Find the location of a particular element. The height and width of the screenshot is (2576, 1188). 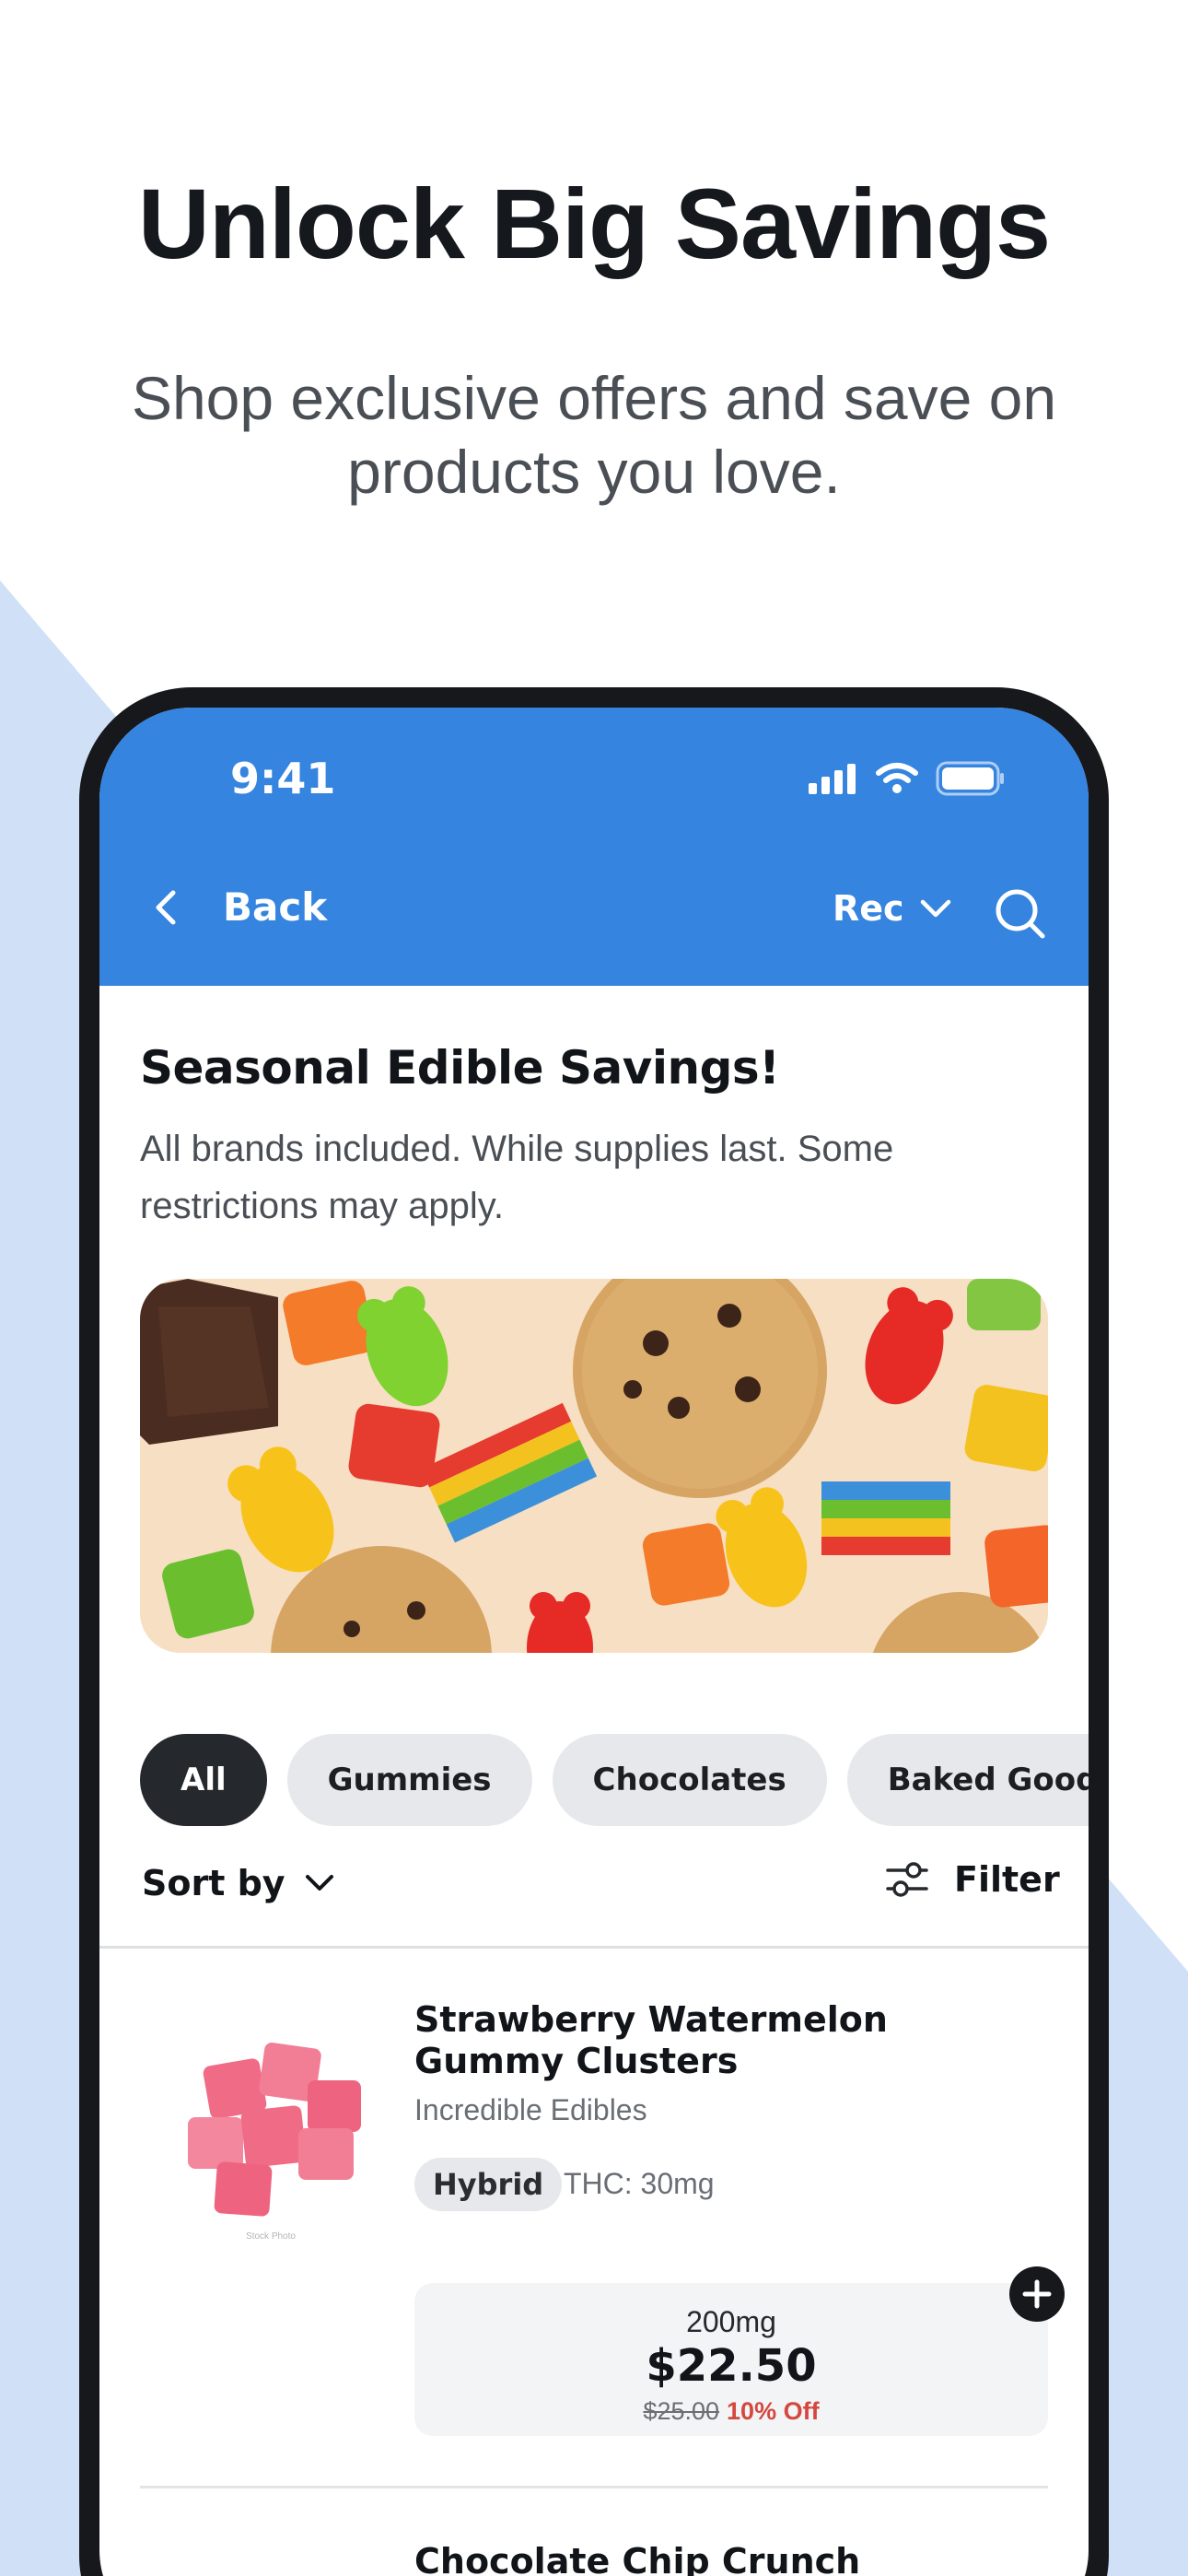

promo-title: Seasonal Edible Savings! is located at coordinates (460, 1068).